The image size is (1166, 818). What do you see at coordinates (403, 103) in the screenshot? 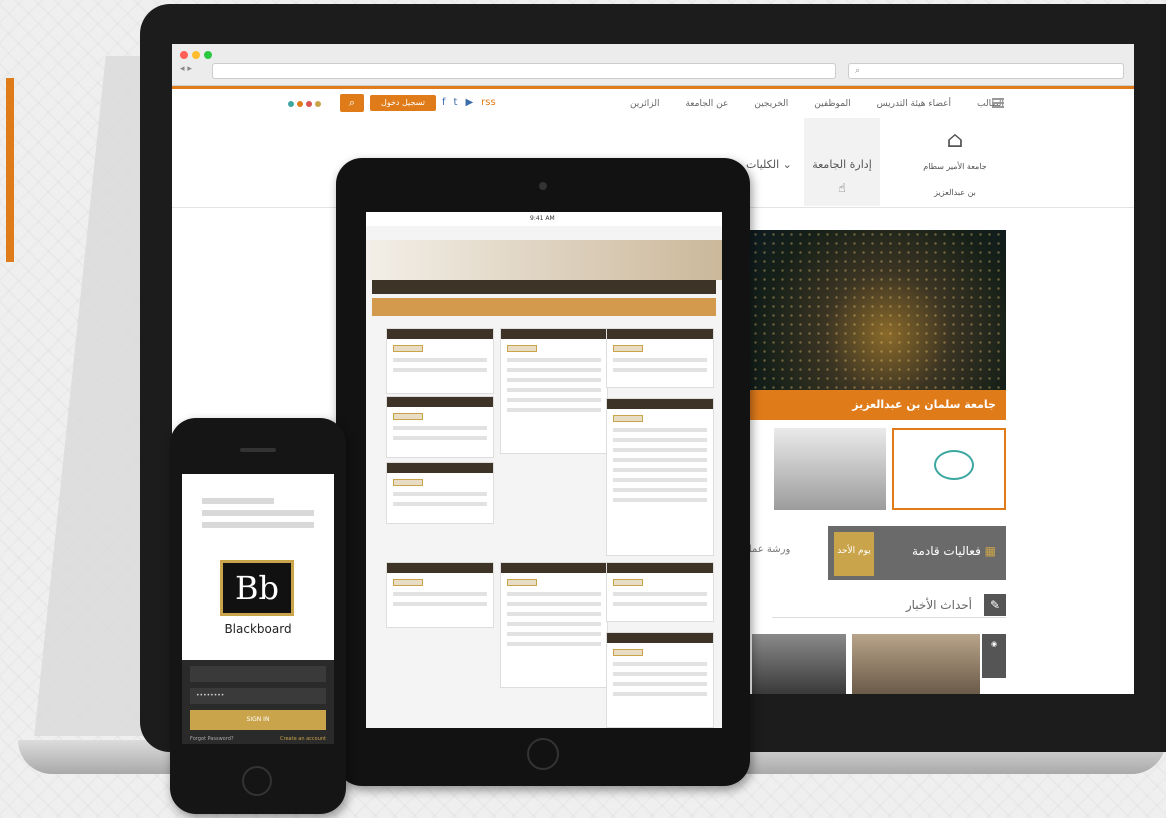
I see `login-button: تسجيل دخول` at bounding box center [403, 103].